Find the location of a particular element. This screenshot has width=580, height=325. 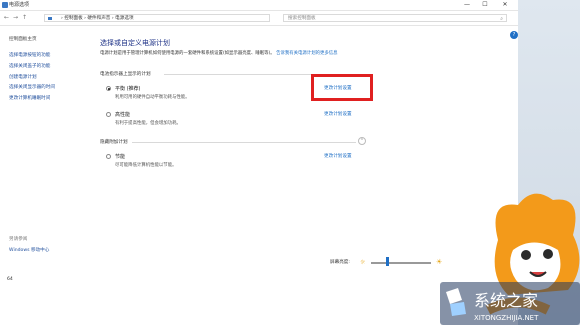

plan-power-saver-desc: 尽可能降低计算机性能以节能。 is located at coordinates (146, 165).